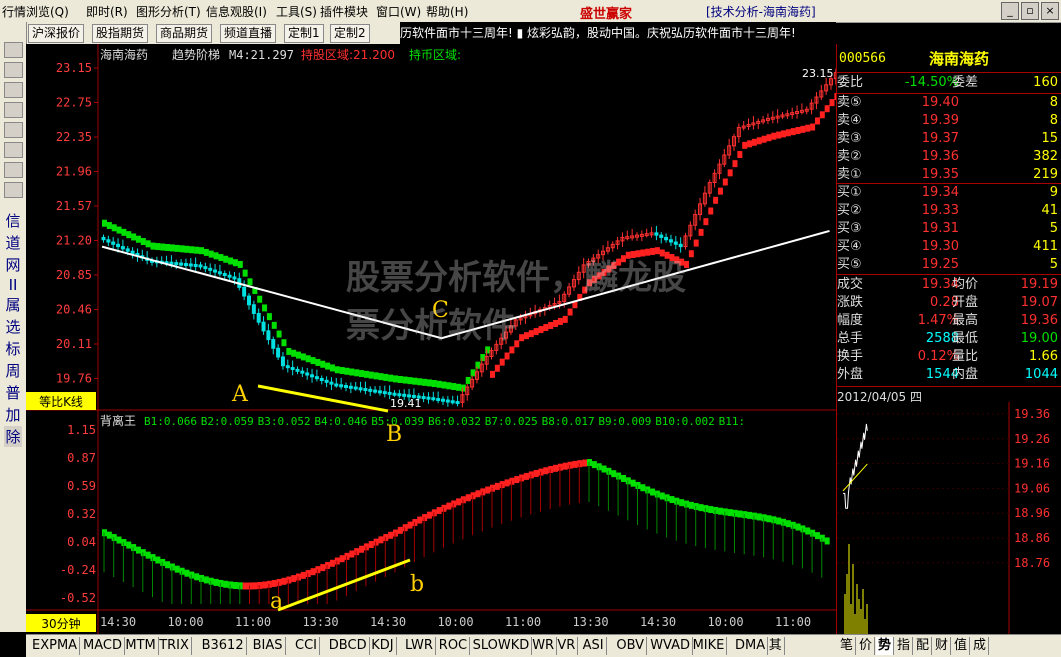  Describe the element at coordinates (850, 82) in the screenshot. I see `weibi-label: 委比` at that location.